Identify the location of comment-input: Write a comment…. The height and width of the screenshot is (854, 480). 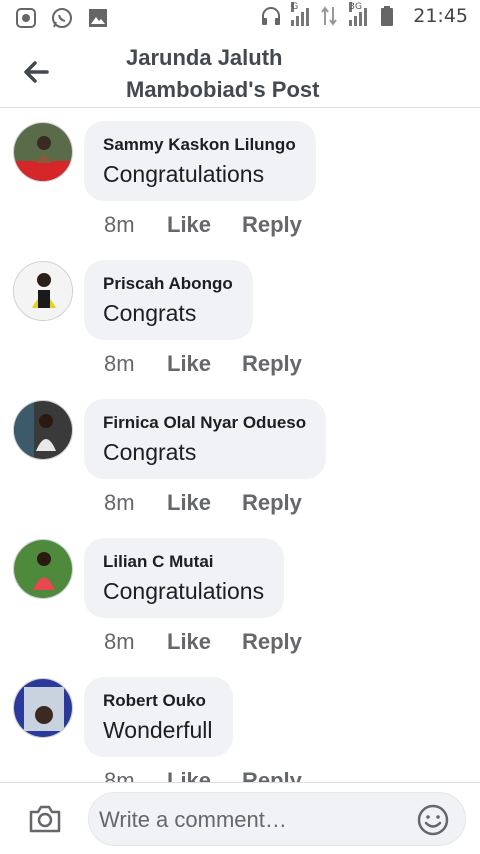
(277, 819).